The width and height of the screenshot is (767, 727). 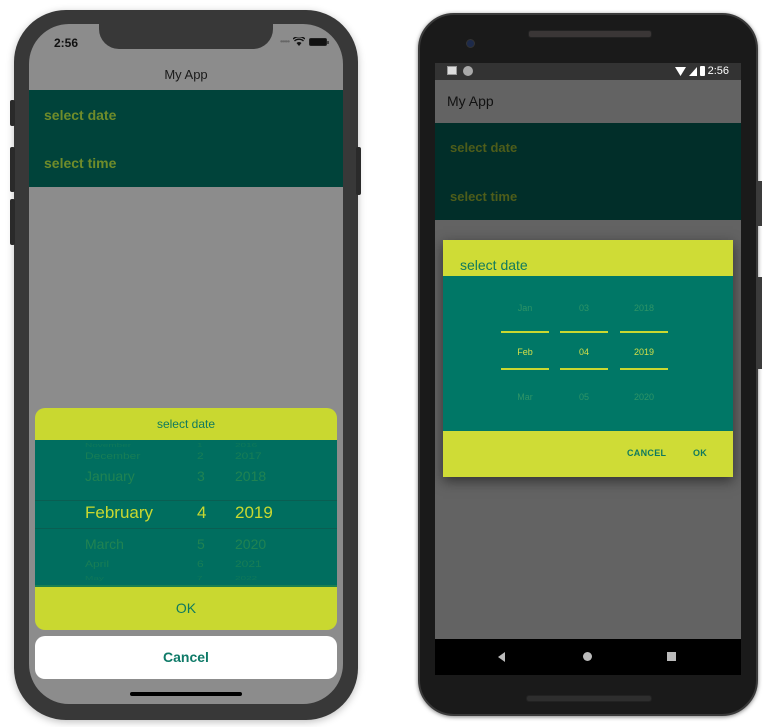 I want to click on android-earpiece, so click(x=590, y=34).